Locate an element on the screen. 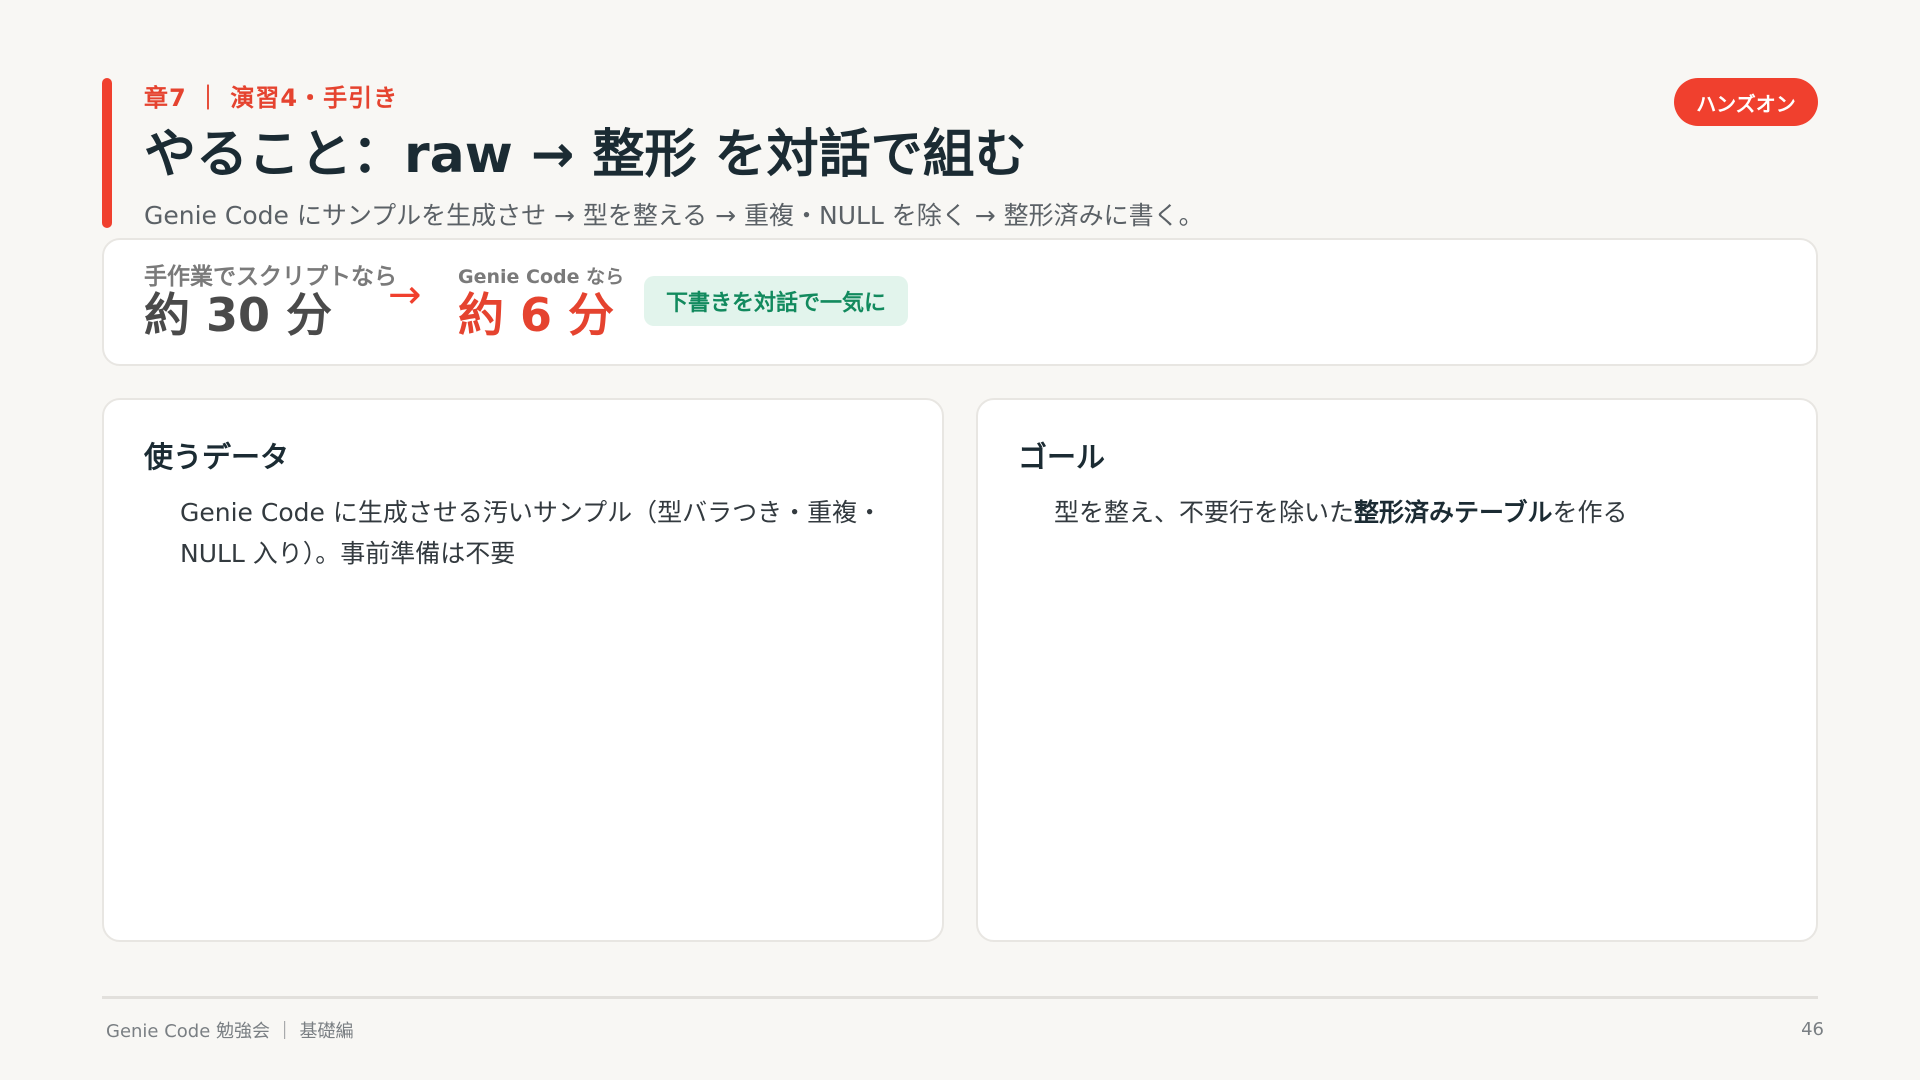  footer-divider is located at coordinates (960, 997).